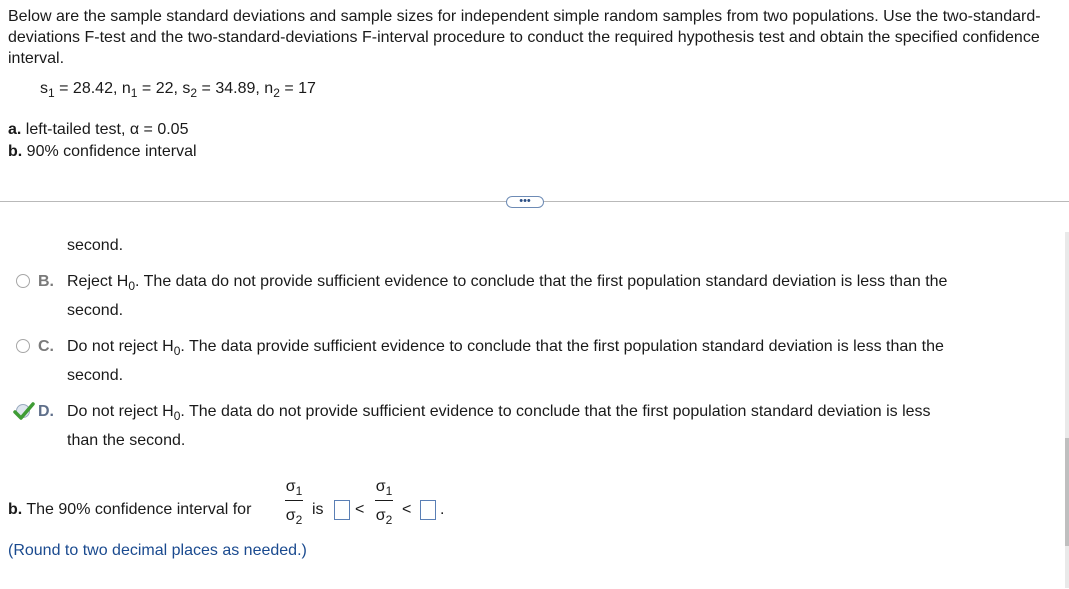 The height and width of the screenshot is (589, 1069). Describe the element at coordinates (23, 281) in the screenshot. I see `radio-button-b` at that location.